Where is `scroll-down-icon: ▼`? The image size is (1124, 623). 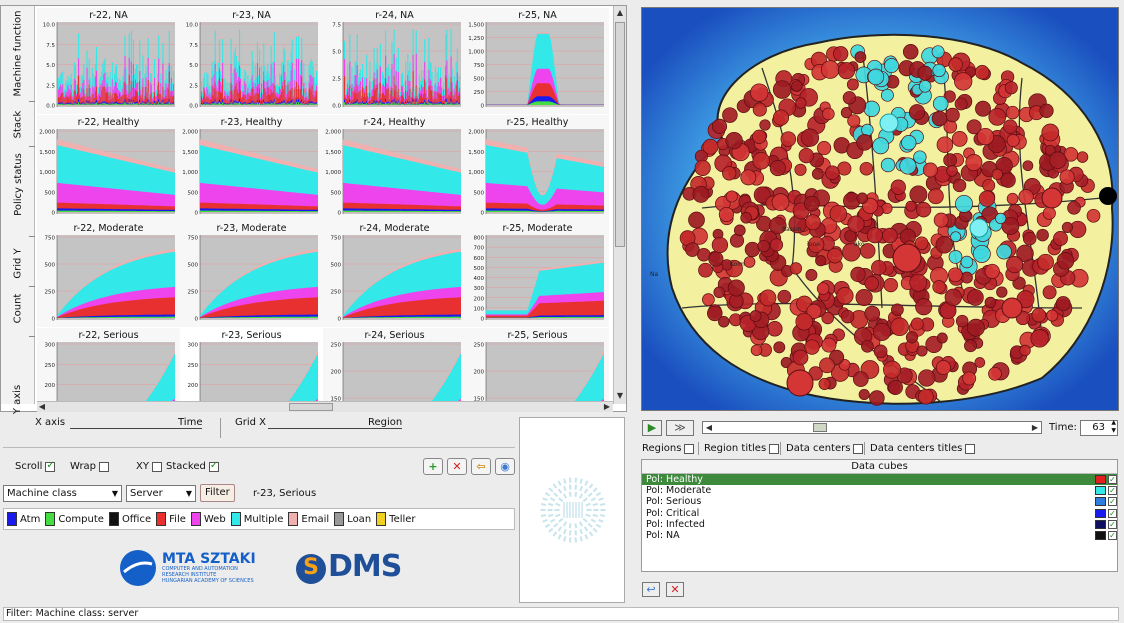 scroll-down-icon: ▼ is located at coordinates (620, 396).